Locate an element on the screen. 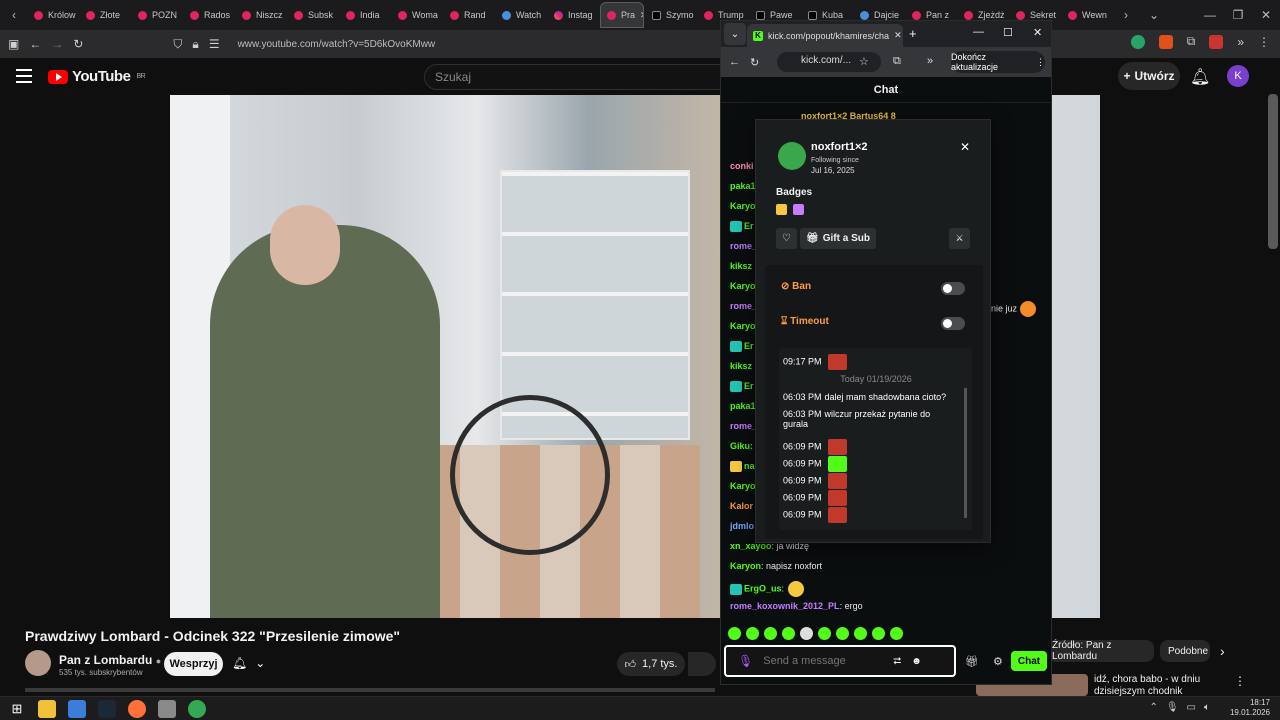  tab-scroll-right-icon: › is located at coordinates (1126, 15).